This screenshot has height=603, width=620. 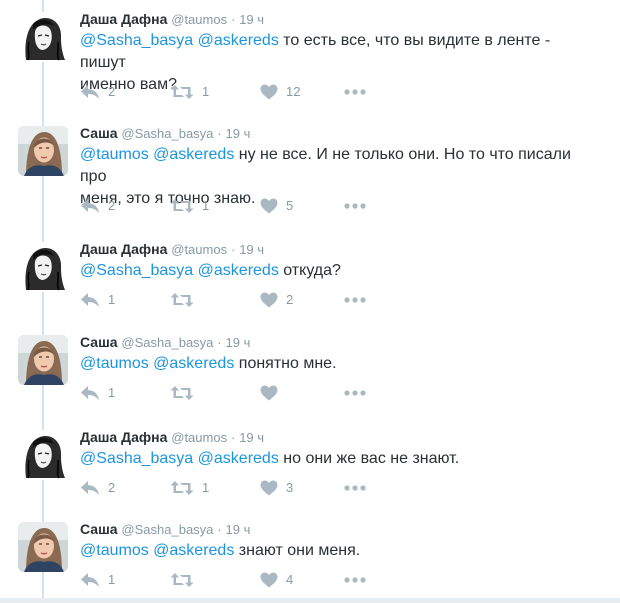 What do you see at coordinates (290, 579) in the screenshot?
I see `like-count: 4` at bounding box center [290, 579].